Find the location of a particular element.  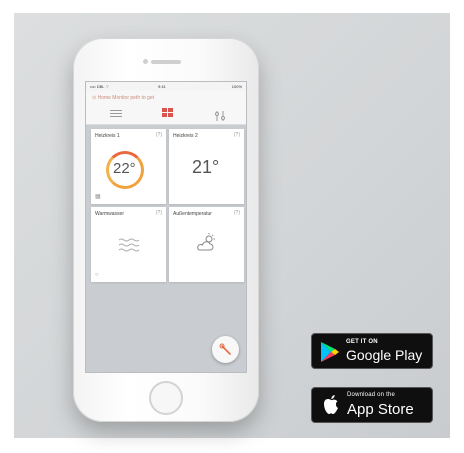

app-store-badge: Download on the App Store is located at coordinates (372, 405).